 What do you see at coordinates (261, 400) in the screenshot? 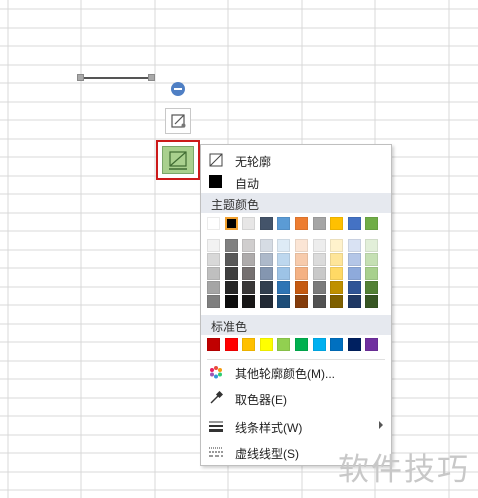
I see `eyedropper-label: 取色器(E)` at bounding box center [261, 400].